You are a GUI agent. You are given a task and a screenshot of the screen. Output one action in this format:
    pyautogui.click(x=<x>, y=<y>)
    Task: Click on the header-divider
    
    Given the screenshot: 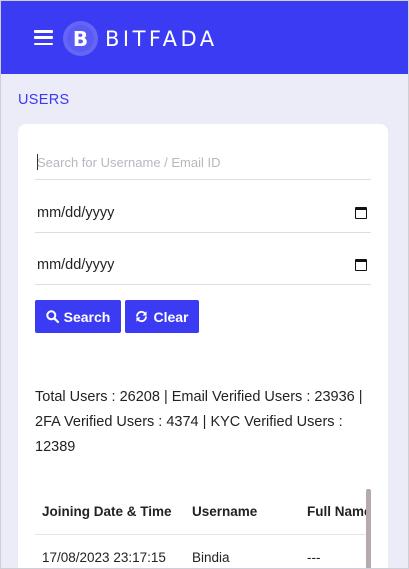 What is the action you would take?
    pyautogui.click(x=203, y=534)
    